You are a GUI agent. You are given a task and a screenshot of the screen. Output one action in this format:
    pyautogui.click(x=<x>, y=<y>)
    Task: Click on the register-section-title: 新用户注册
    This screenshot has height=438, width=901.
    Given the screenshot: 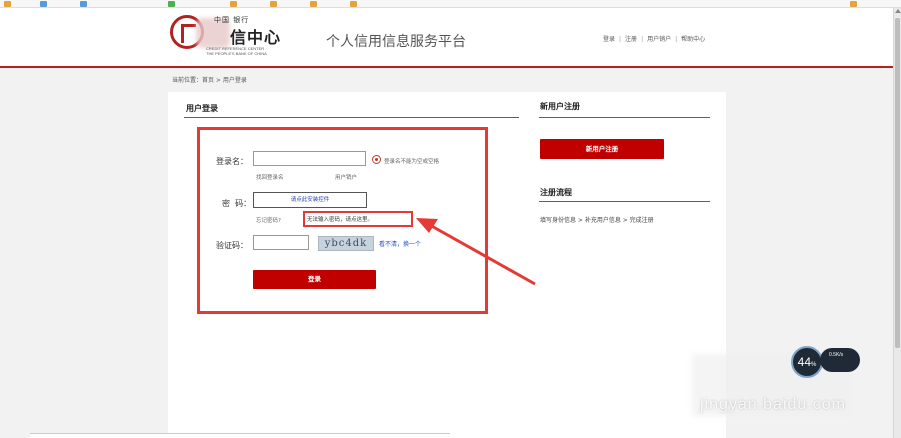 What is the action you would take?
    pyautogui.click(x=560, y=106)
    